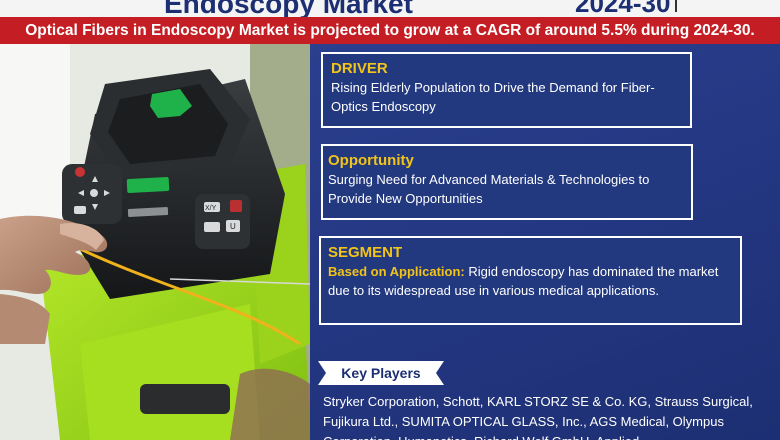  Describe the element at coordinates (233, 226) in the screenshot. I see `u-key-label: U` at that location.